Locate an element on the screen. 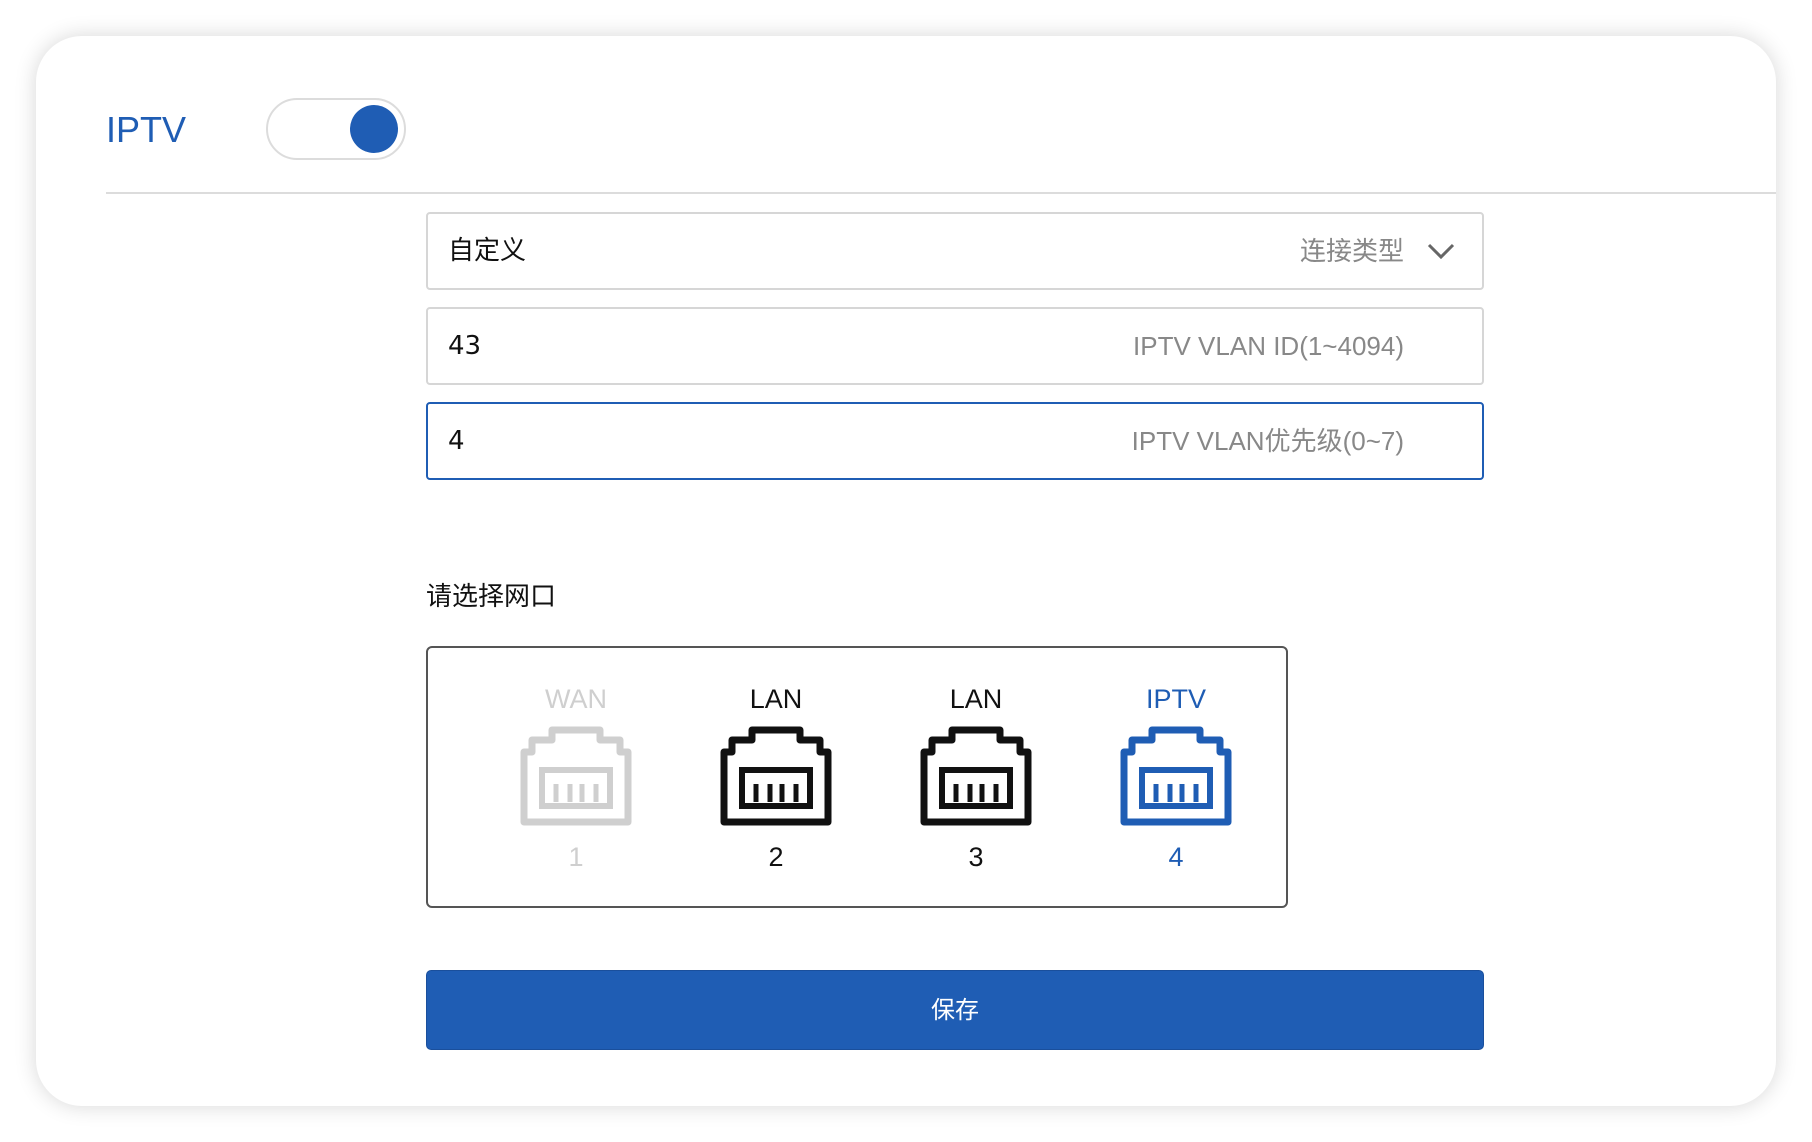 The image size is (1812, 1142). page-title: IPTV is located at coordinates (146, 129).